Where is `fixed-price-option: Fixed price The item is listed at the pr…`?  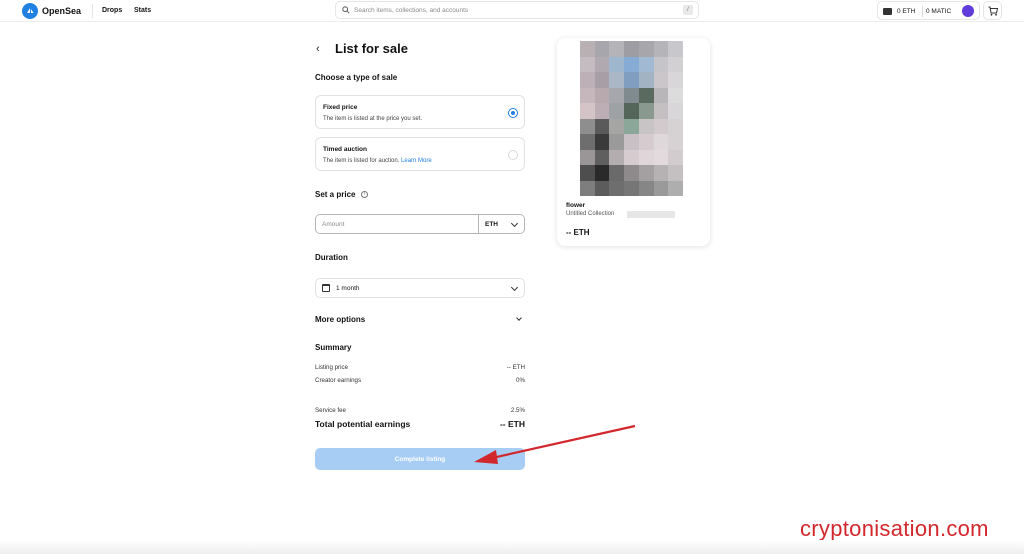
fixed-price-option: Fixed price The item is listed at the pr… is located at coordinates (420, 112).